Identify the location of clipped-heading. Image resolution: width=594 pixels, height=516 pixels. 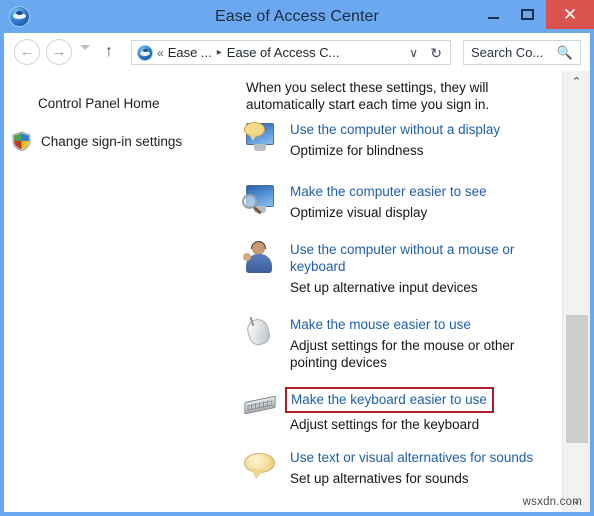
(396, 75).